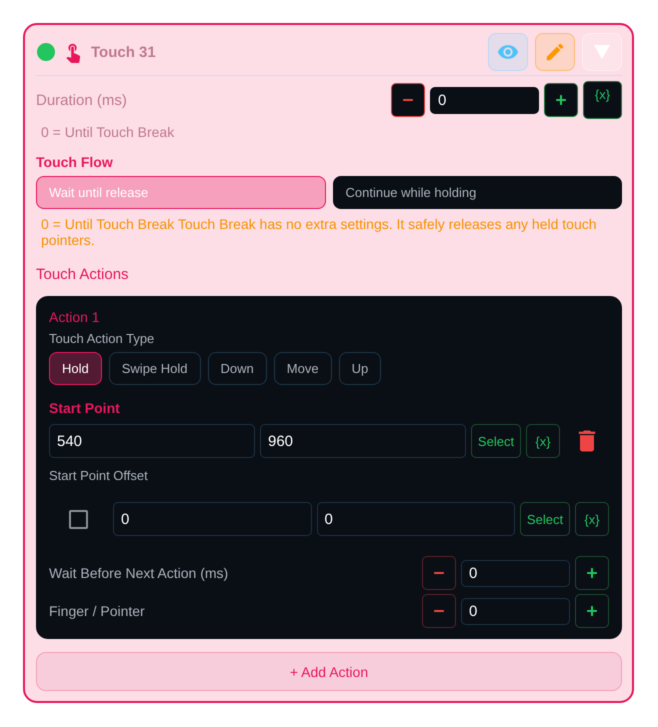 The image size is (658, 727). What do you see at coordinates (78, 519) in the screenshot?
I see `checkbox` at bounding box center [78, 519].